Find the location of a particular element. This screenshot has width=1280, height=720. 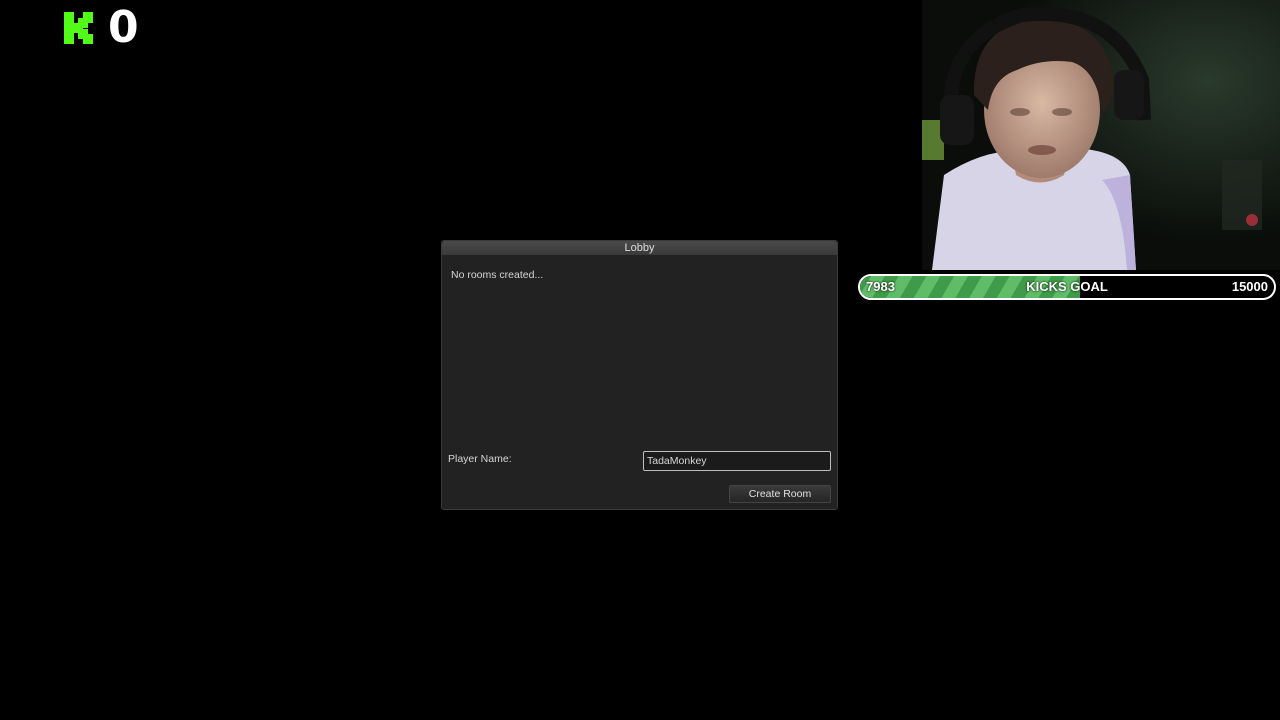

kicks-goal-bar: 7983 KICKS GOAL 15000 is located at coordinates (1067, 287).